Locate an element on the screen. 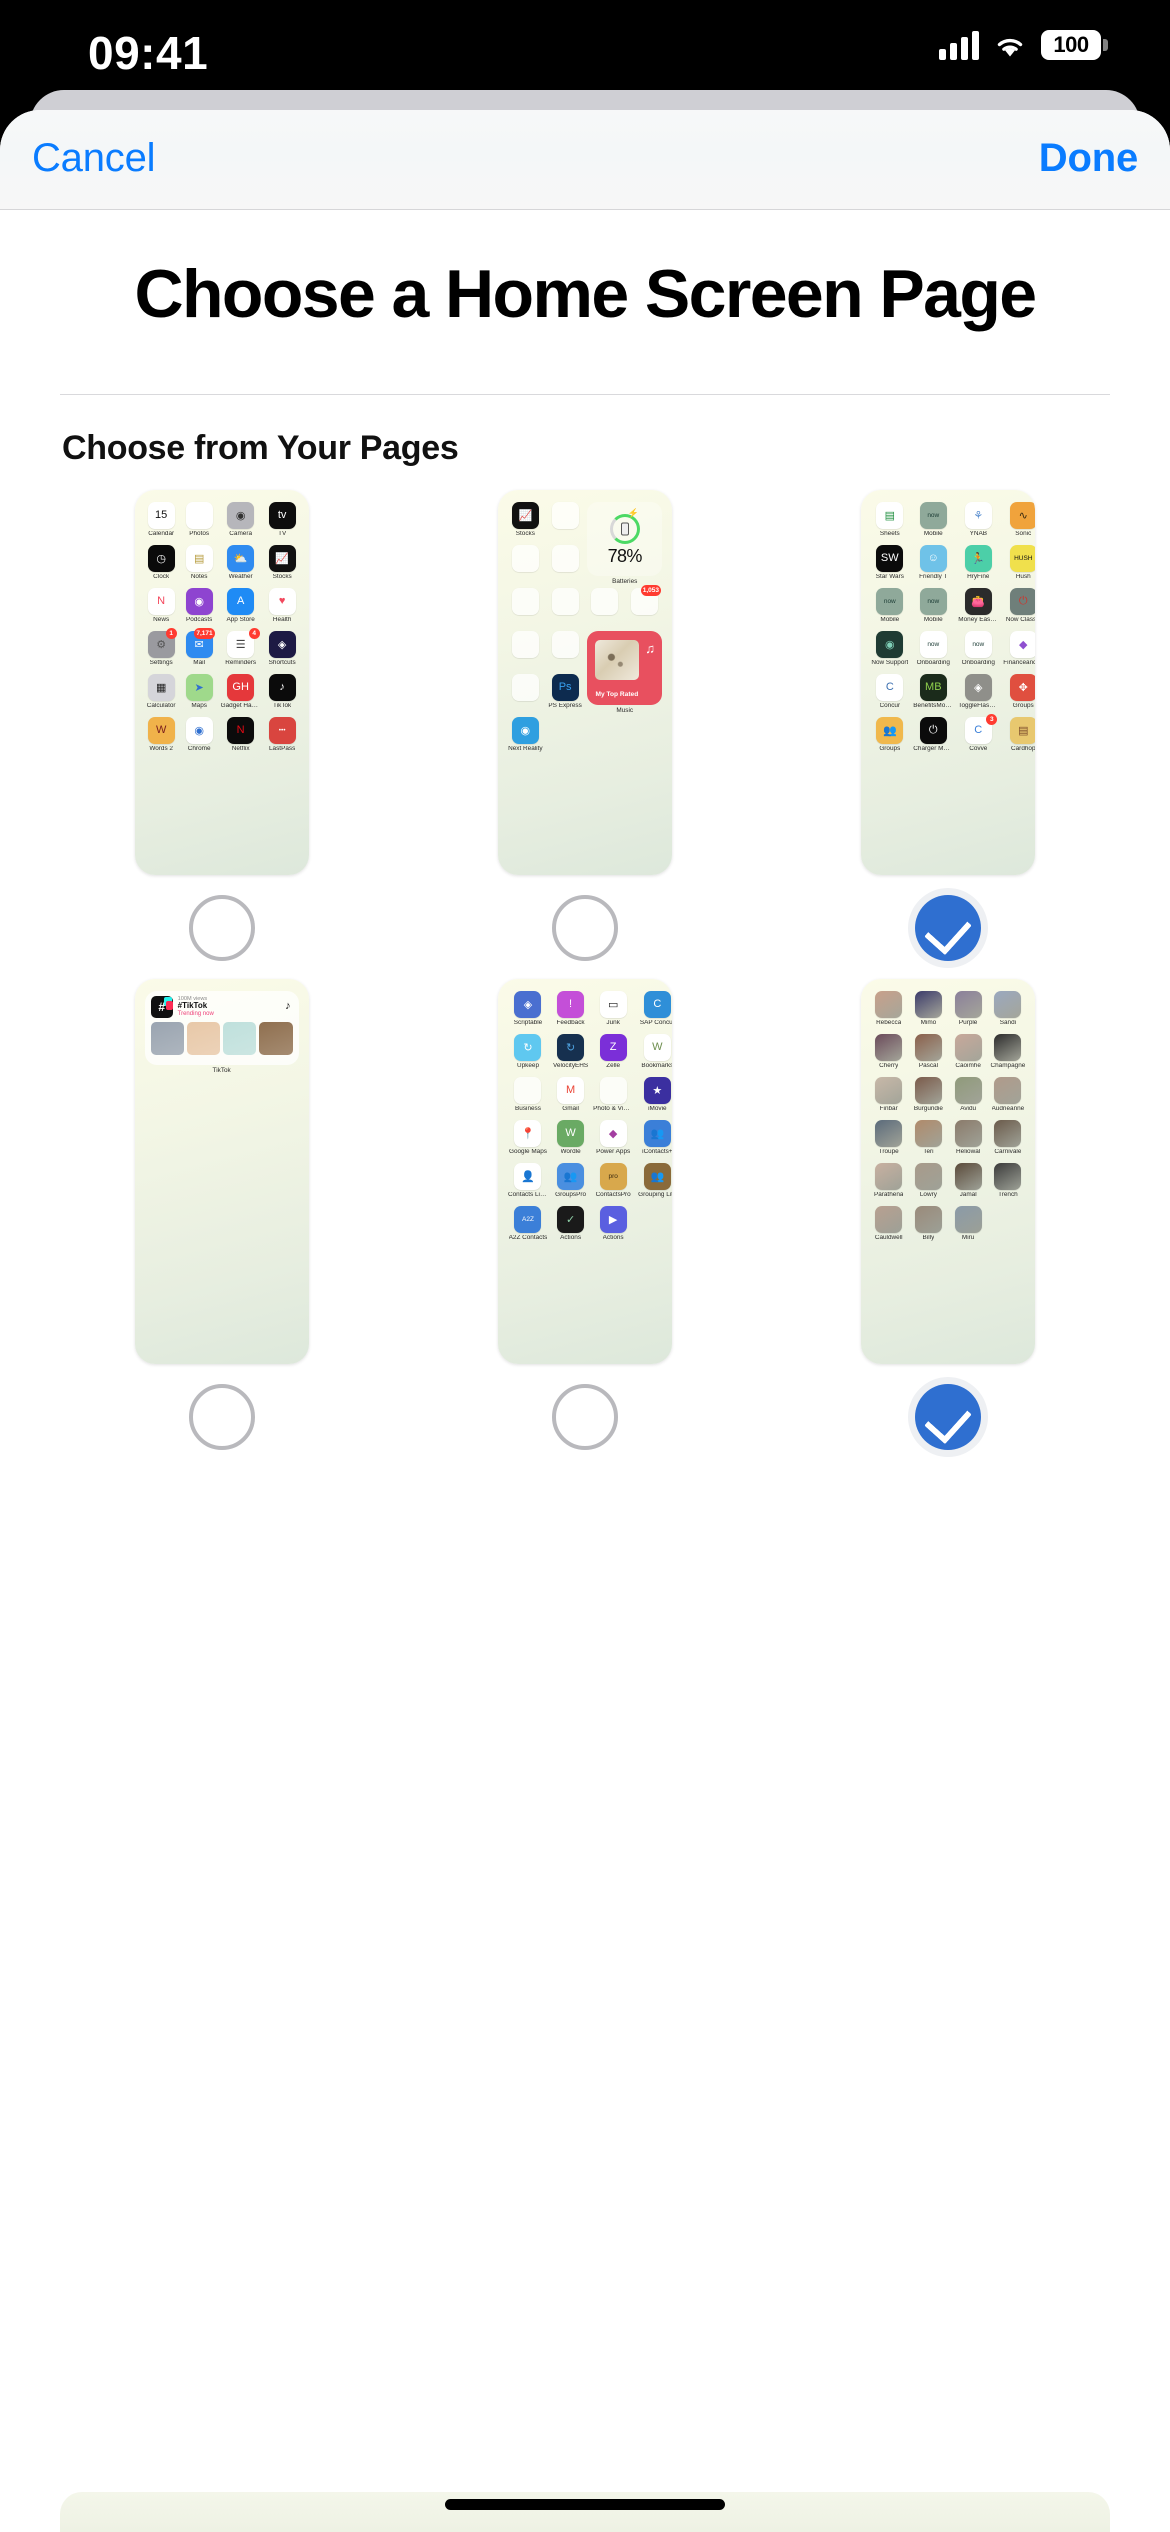  home-screen-app: ▭ Junk is located at coordinates (613, 1011).